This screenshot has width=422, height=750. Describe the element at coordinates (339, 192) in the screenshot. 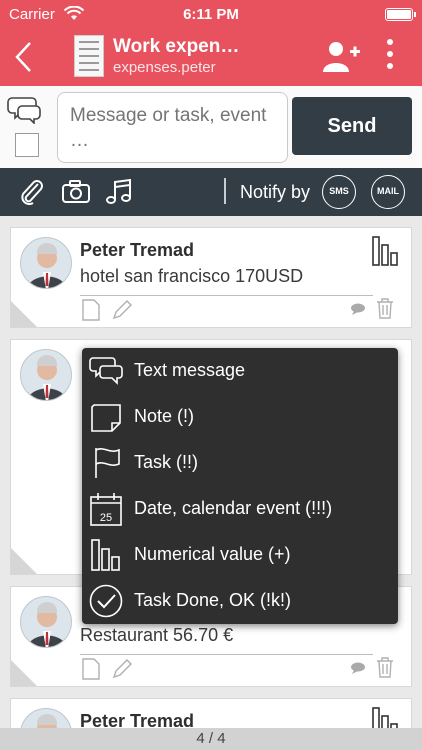

I see `sms-notify-button: SMS` at that location.